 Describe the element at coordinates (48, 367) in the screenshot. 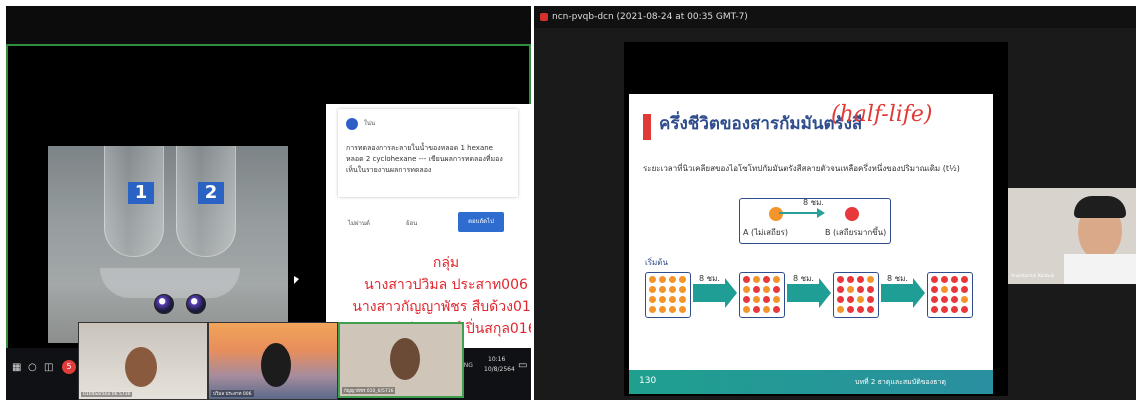

I see `task-view-icon: ◫` at that location.